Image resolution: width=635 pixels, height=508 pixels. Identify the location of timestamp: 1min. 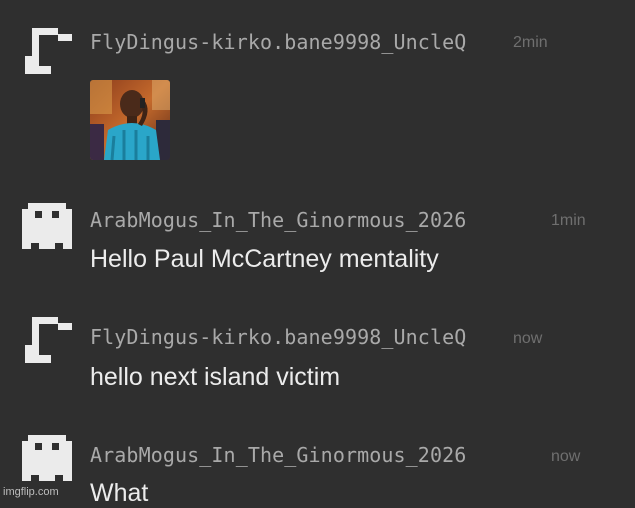
(568, 220).